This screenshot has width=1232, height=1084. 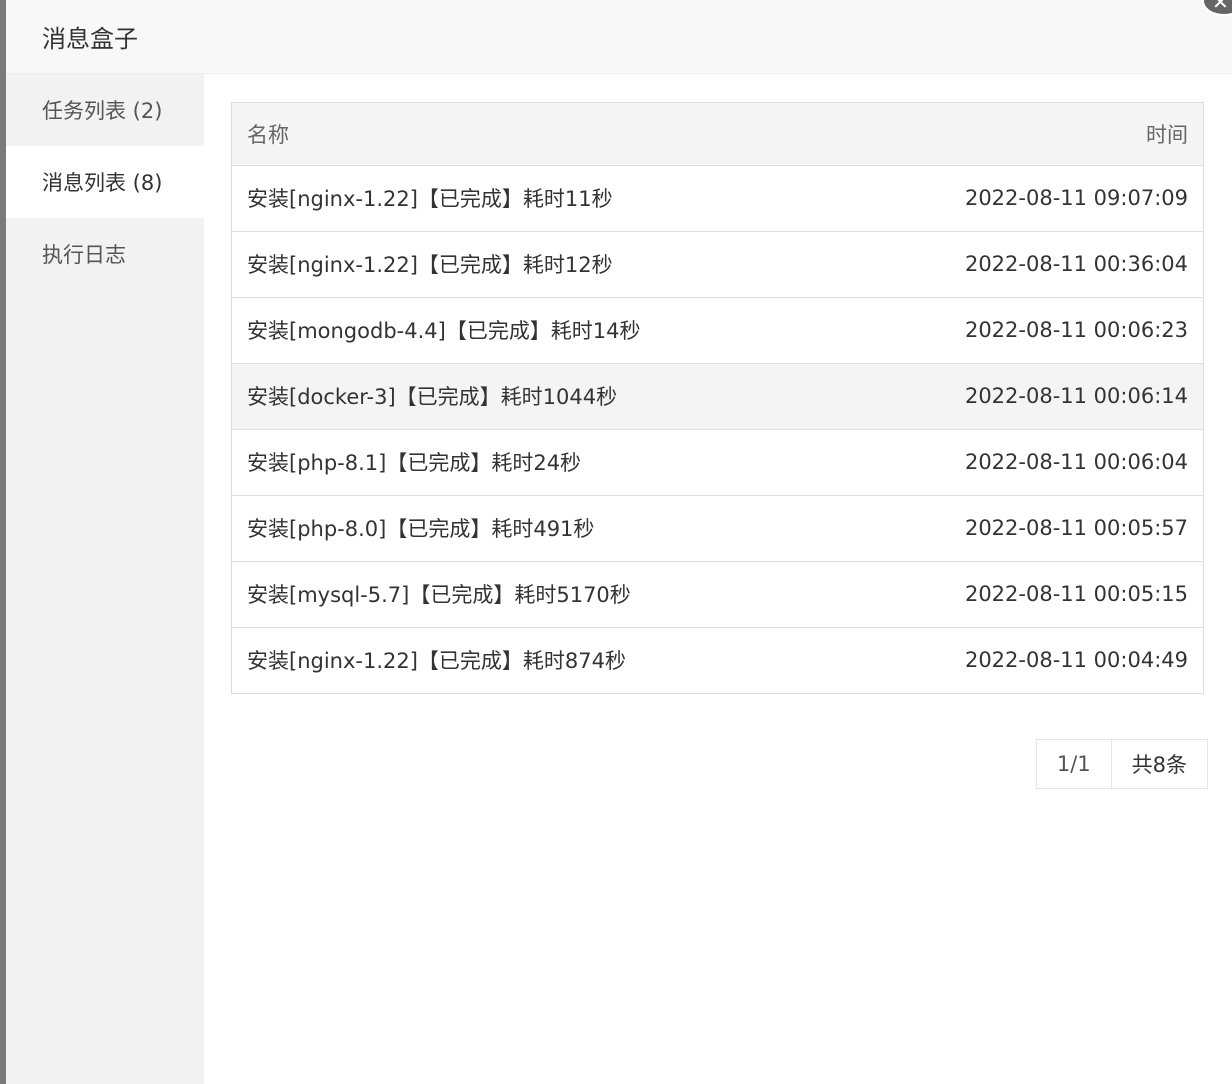 What do you see at coordinates (432, 397) in the screenshot?
I see `message-name-cell: 安装[docker-3]【已完成】耗时1044秒` at bounding box center [432, 397].